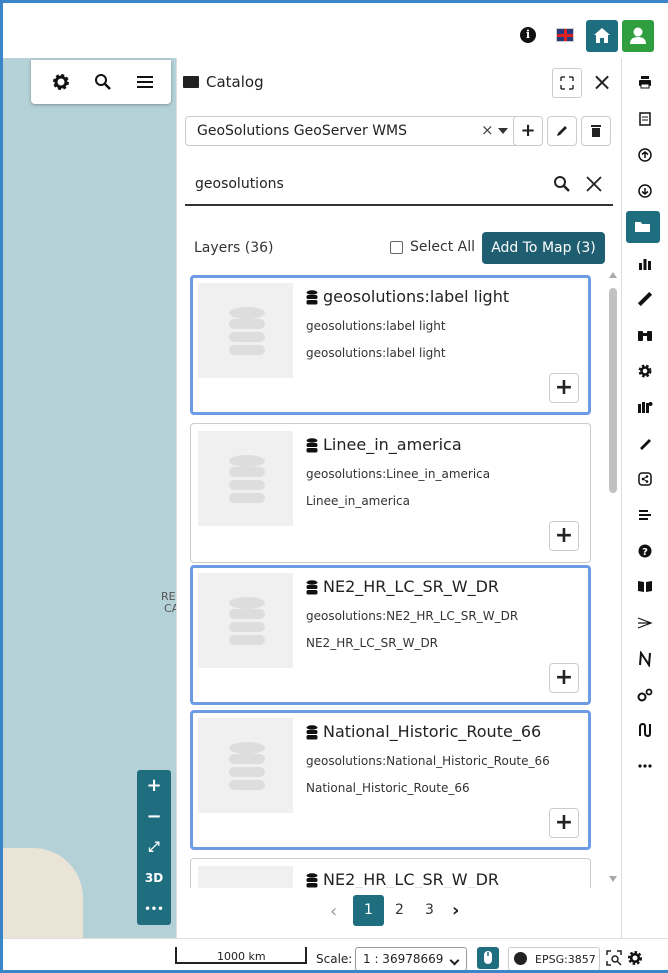  I want to click on next-page-button: ›, so click(455, 910).